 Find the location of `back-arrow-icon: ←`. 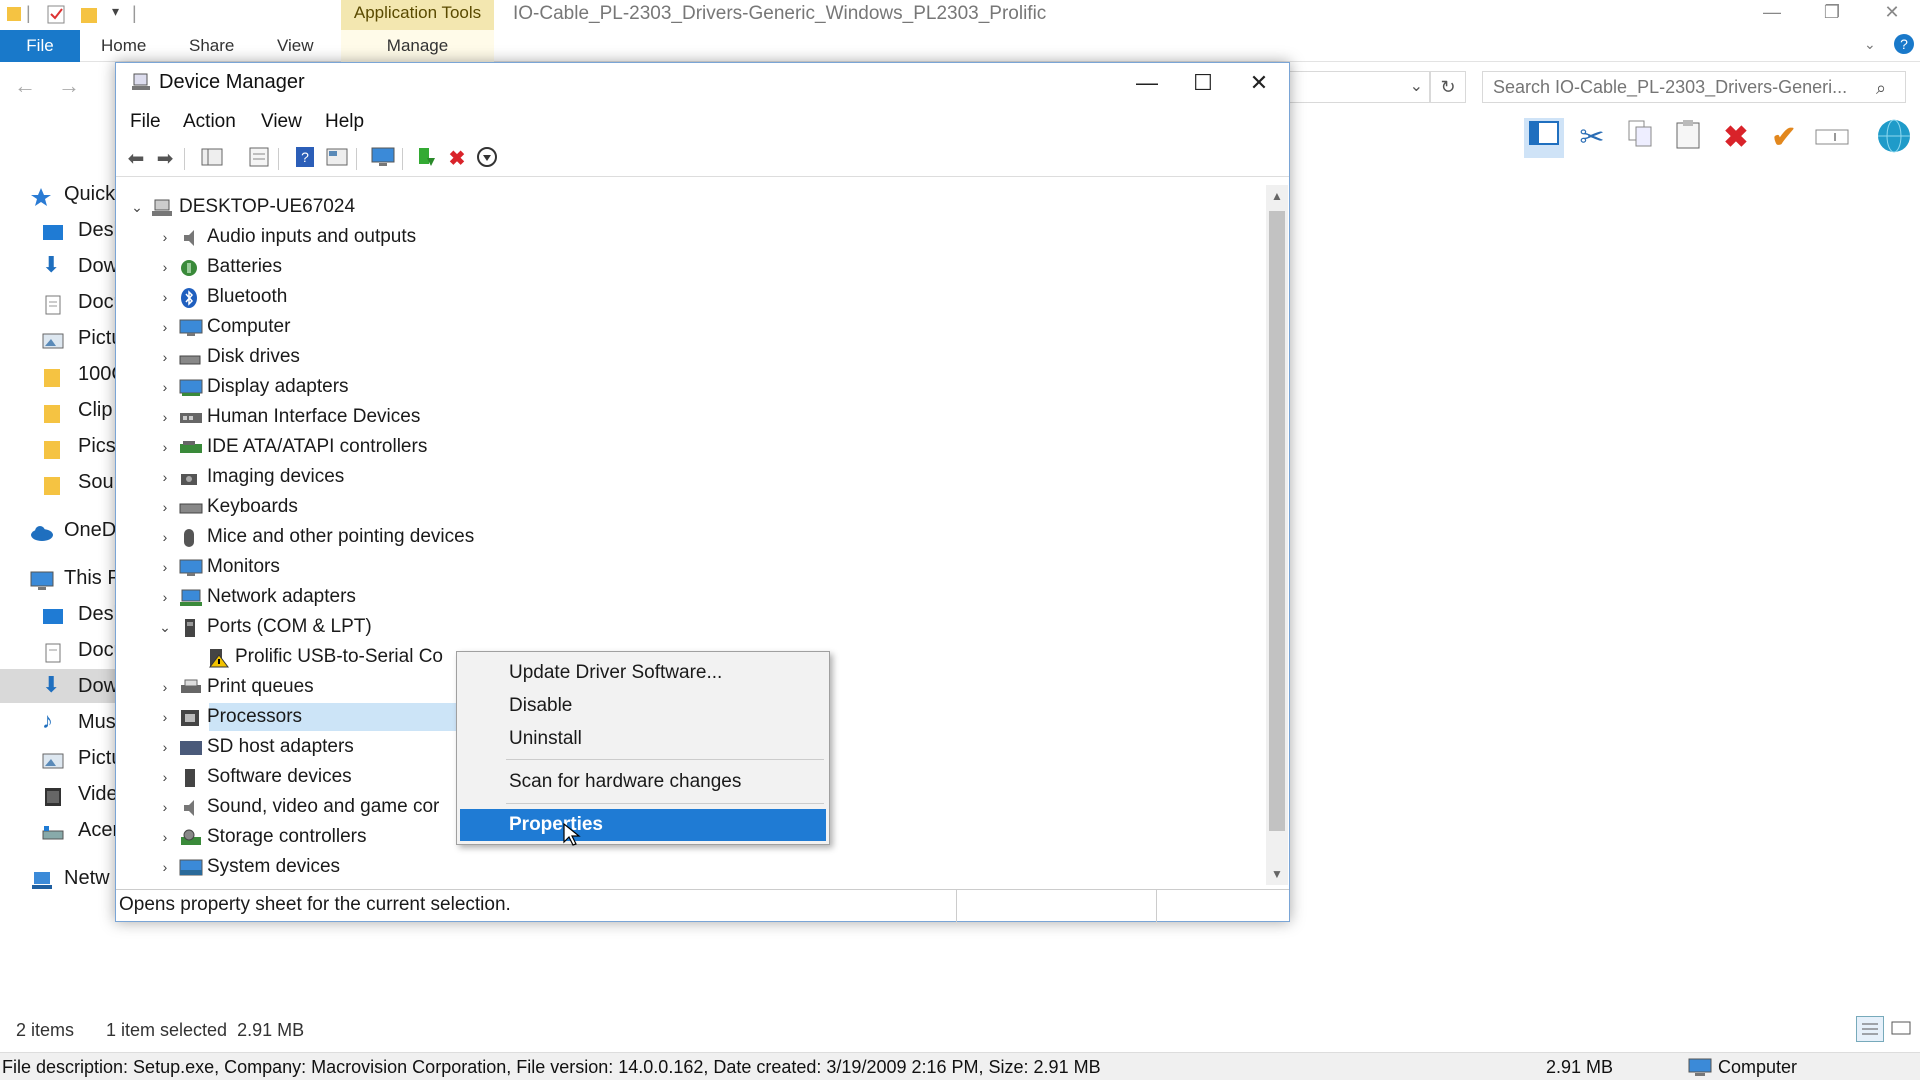

back-arrow-icon: ← is located at coordinates (25, 86).